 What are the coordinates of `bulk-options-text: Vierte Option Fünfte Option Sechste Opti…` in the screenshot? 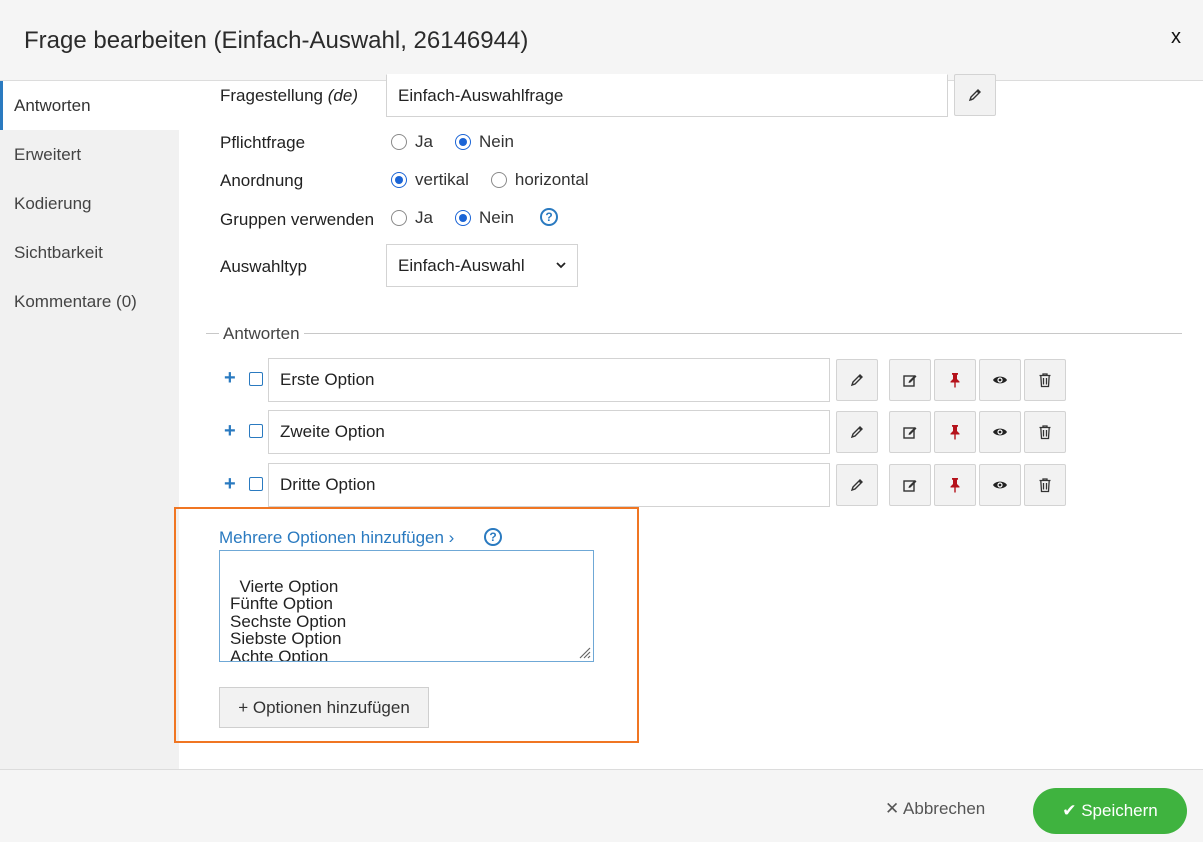 It's located at (288, 619).